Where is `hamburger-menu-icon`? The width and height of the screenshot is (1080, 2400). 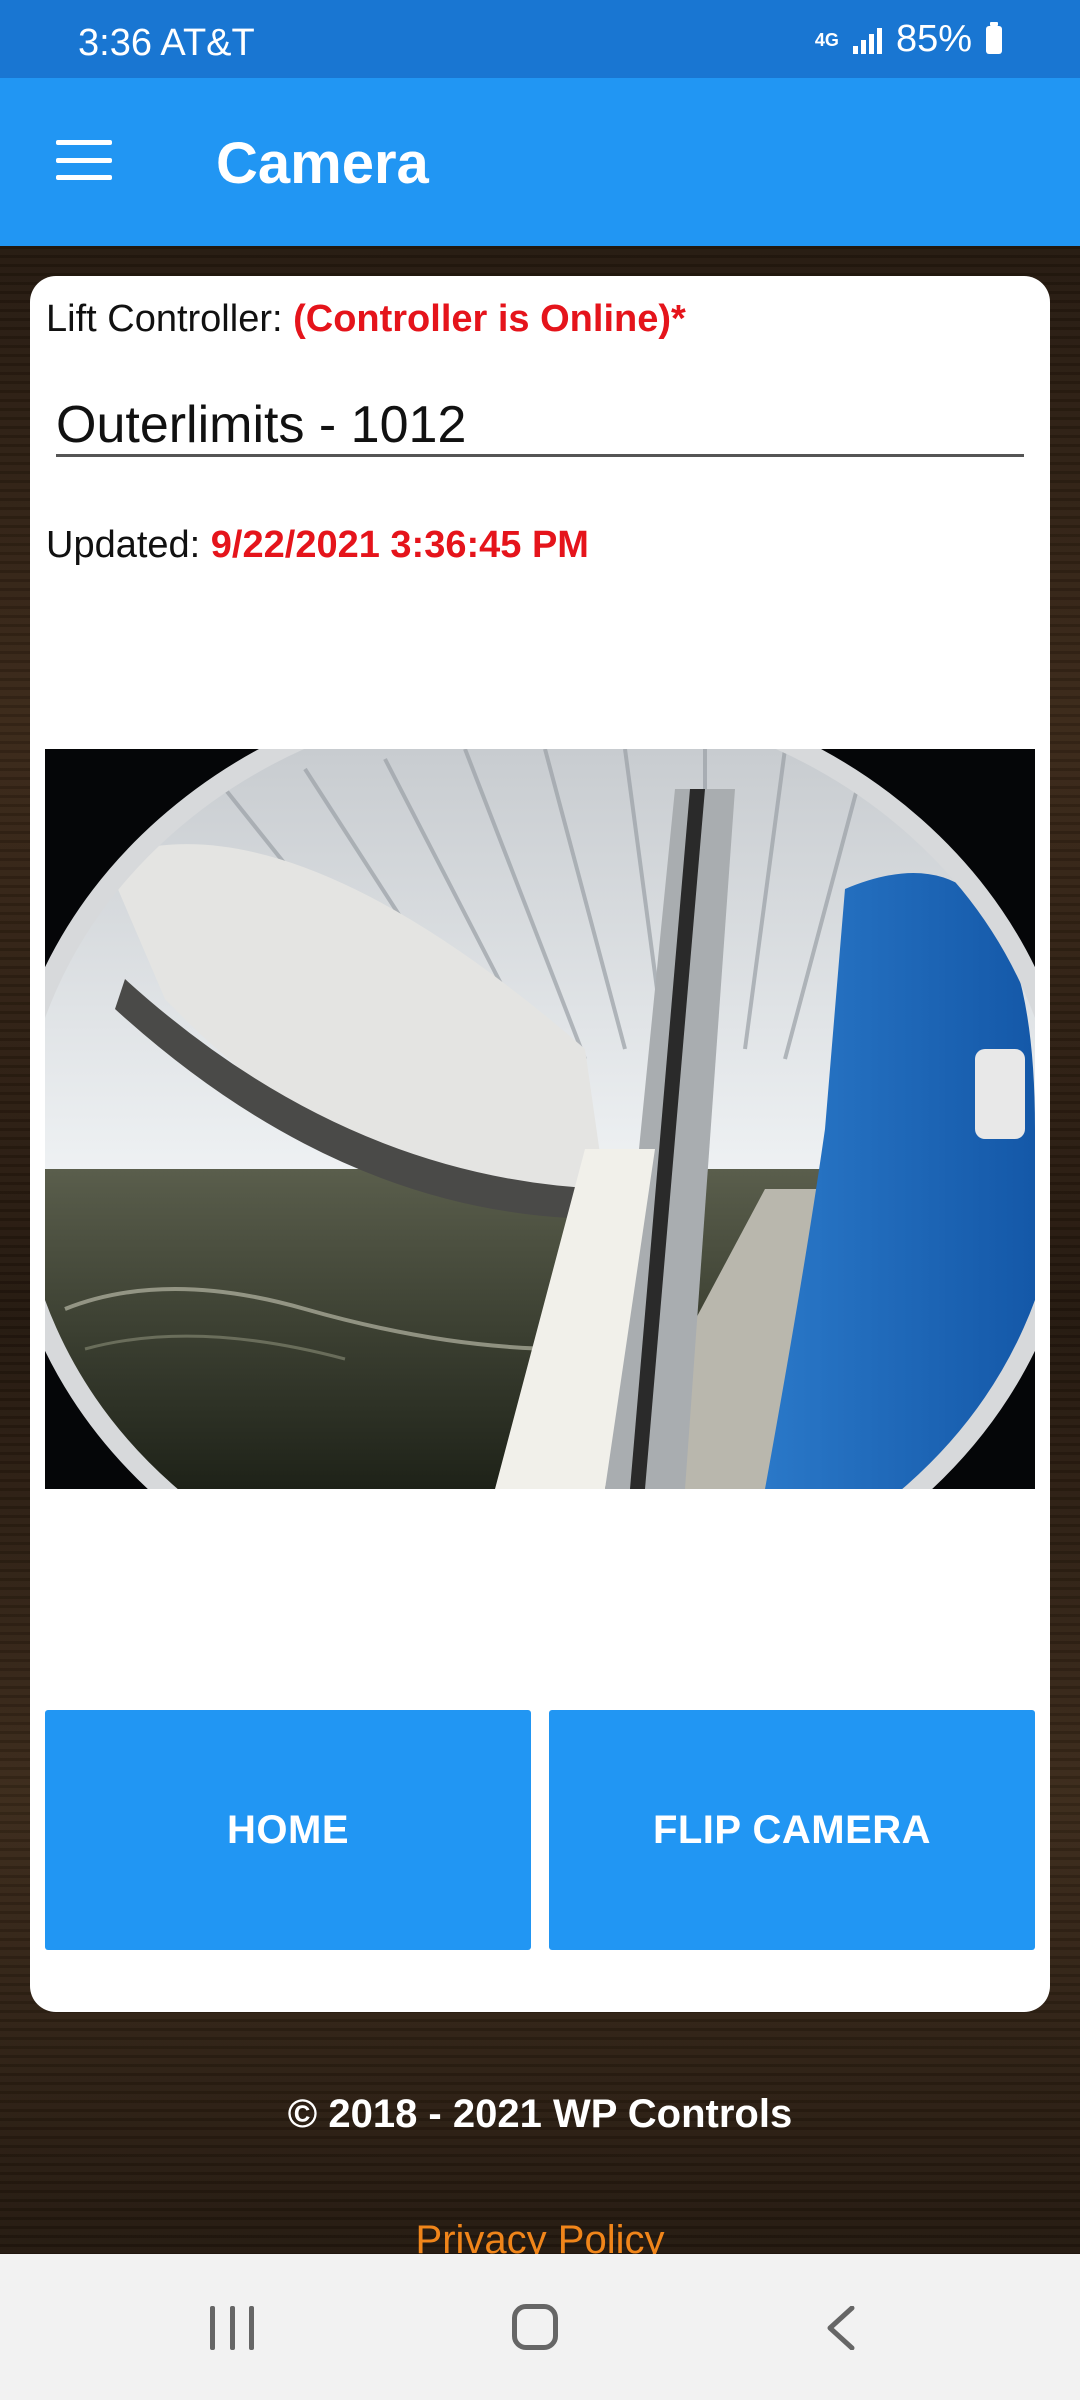
hamburger-menu-icon is located at coordinates (84, 160).